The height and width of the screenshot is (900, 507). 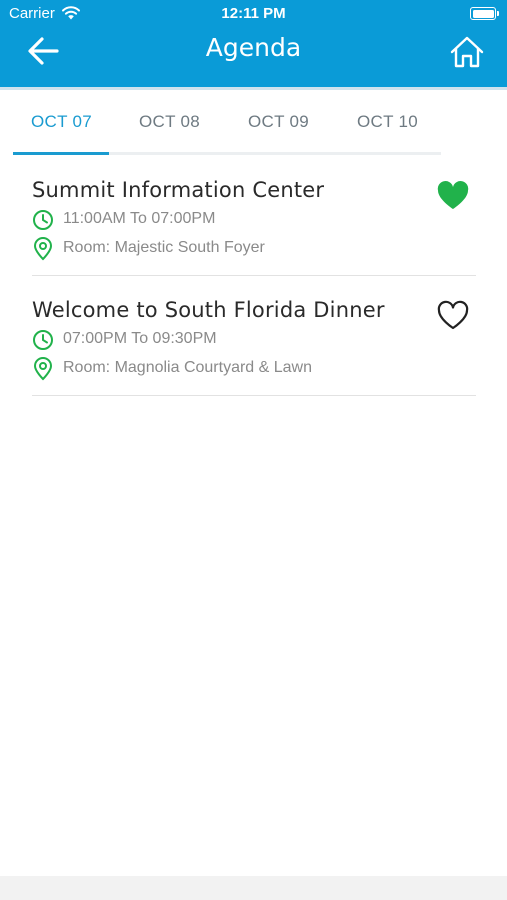 I want to click on agenda-item-title: Summit Information Center, so click(x=178, y=190).